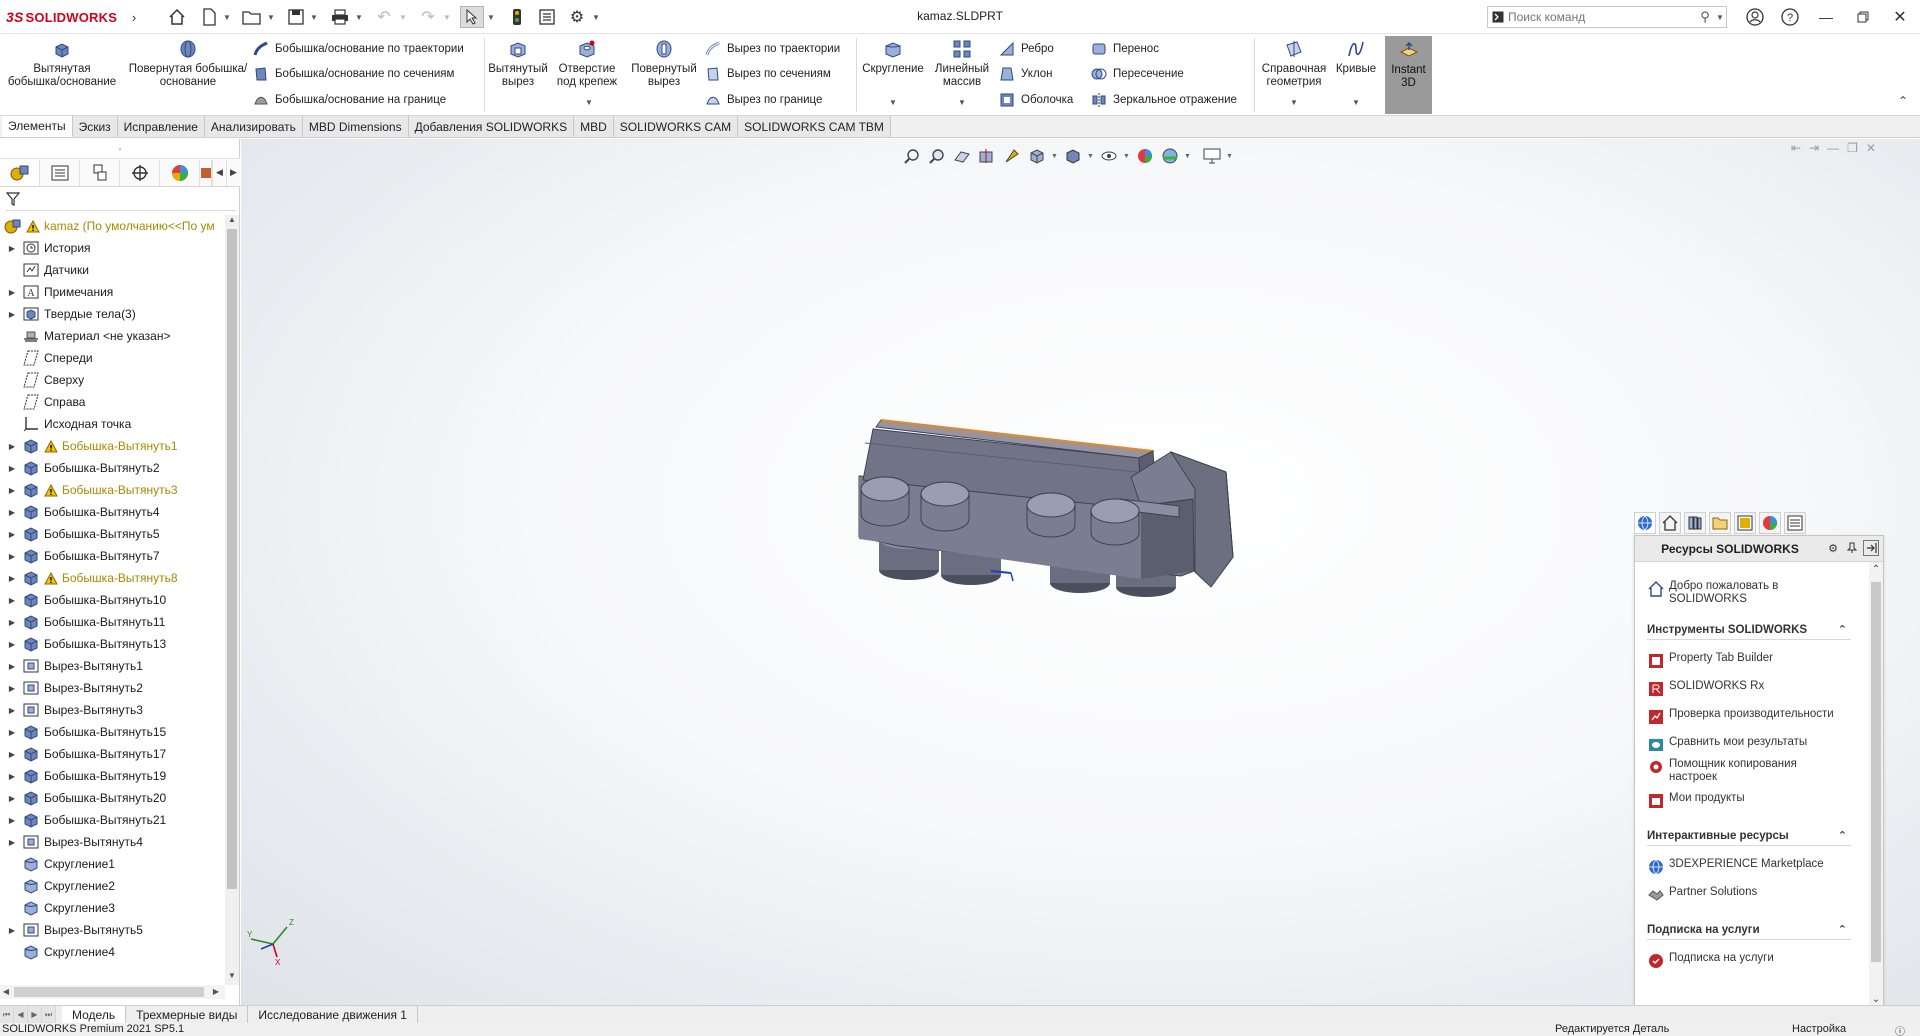  What do you see at coordinates (1109, 156) in the screenshot?
I see `hide-show-items-icon` at bounding box center [1109, 156].